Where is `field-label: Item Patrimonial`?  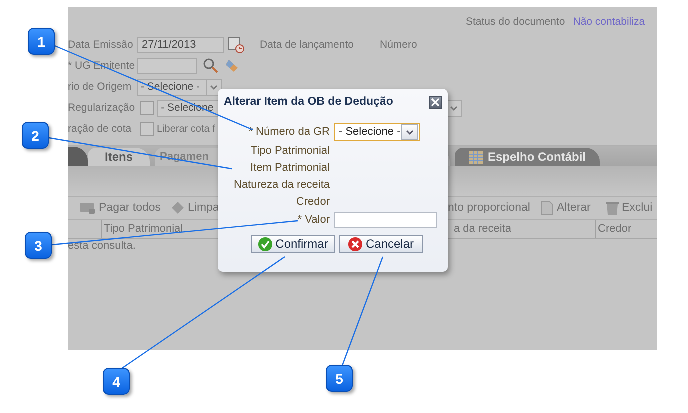
field-label: Item Patrimonial is located at coordinates (290, 168).